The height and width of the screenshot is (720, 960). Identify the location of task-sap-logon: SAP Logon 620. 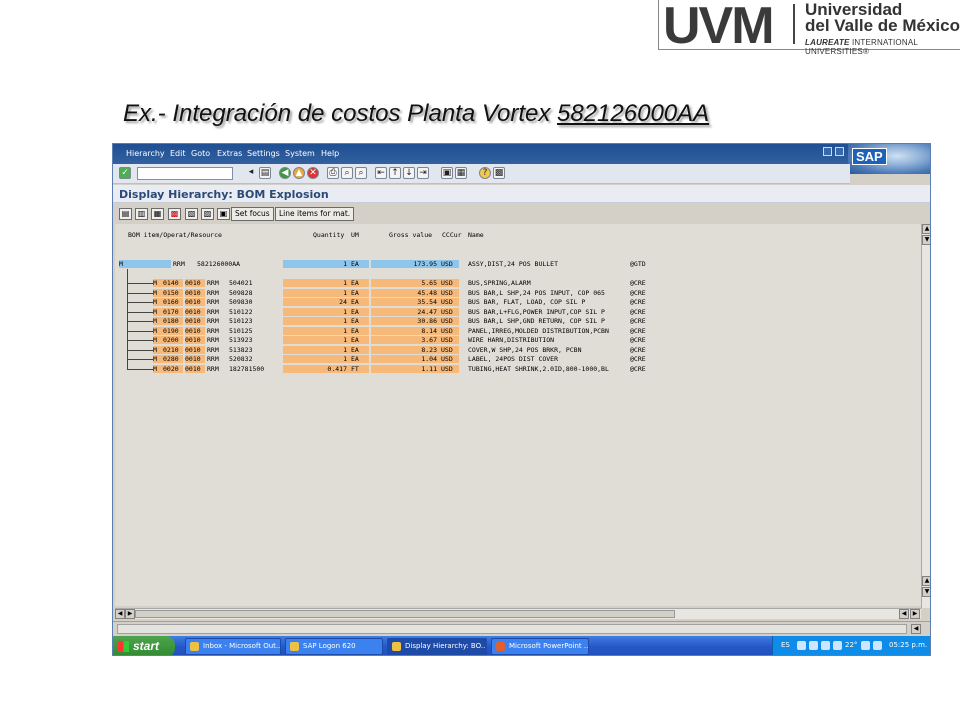
(334, 646).